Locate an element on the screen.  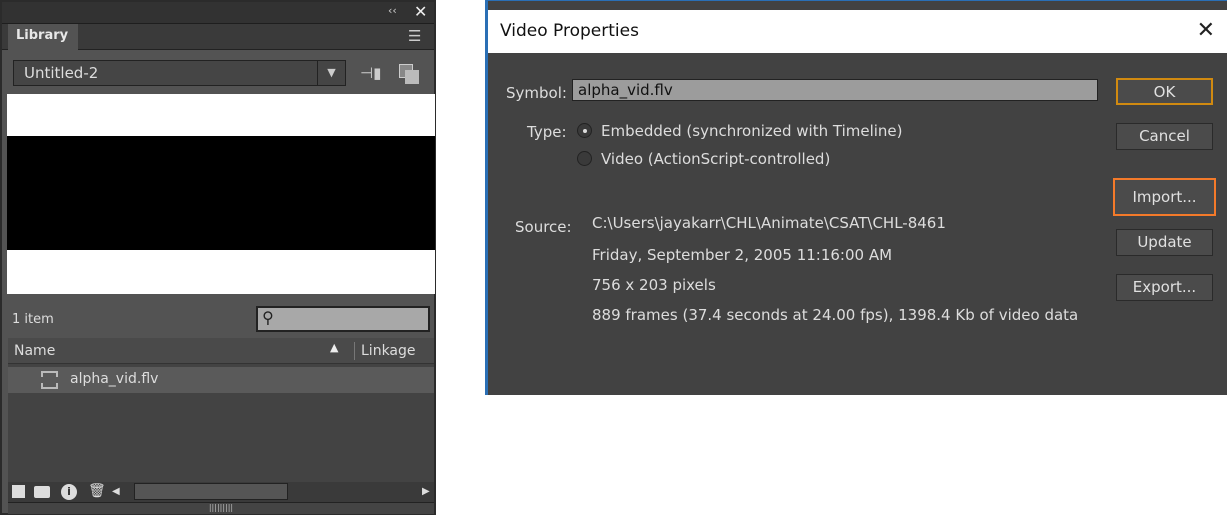
search-icon: ⚲ is located at coordinates (268, 317).